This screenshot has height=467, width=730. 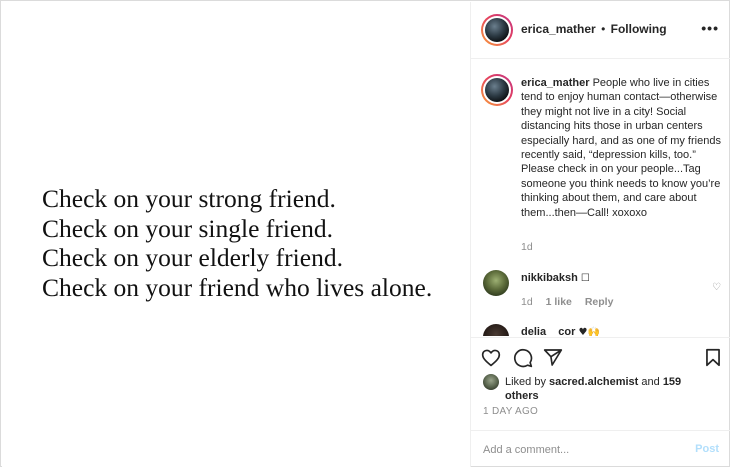 What do you see at coordinates (650, 382) in the screenshot?
I see `liked-by-and: and` at bounding box center [650, 382].